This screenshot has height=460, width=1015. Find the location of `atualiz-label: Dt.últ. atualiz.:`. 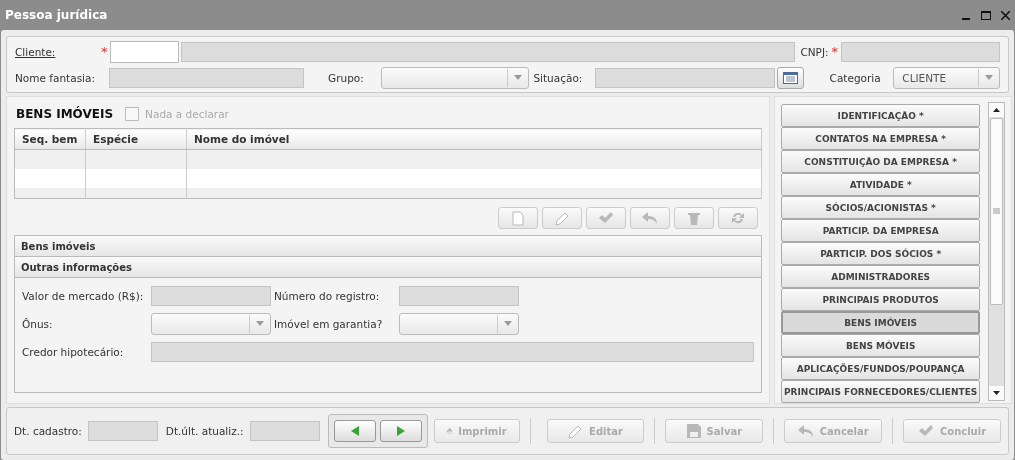

atualiz-label: Dt.últ. atualiz.: is located at coordinates (204, 431).